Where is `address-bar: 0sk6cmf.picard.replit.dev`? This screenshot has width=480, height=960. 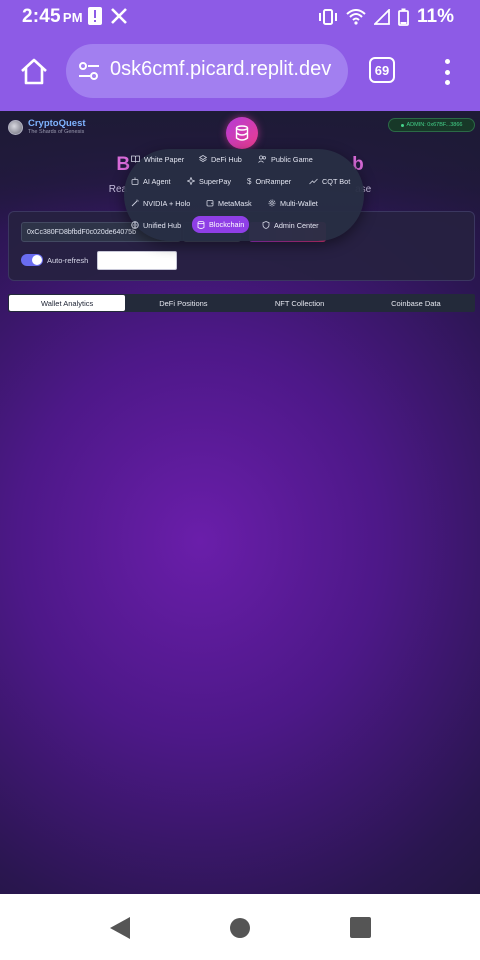 address-bar: 0sk6cmf.picard.replit.dev is located at coordinates (207, 71).